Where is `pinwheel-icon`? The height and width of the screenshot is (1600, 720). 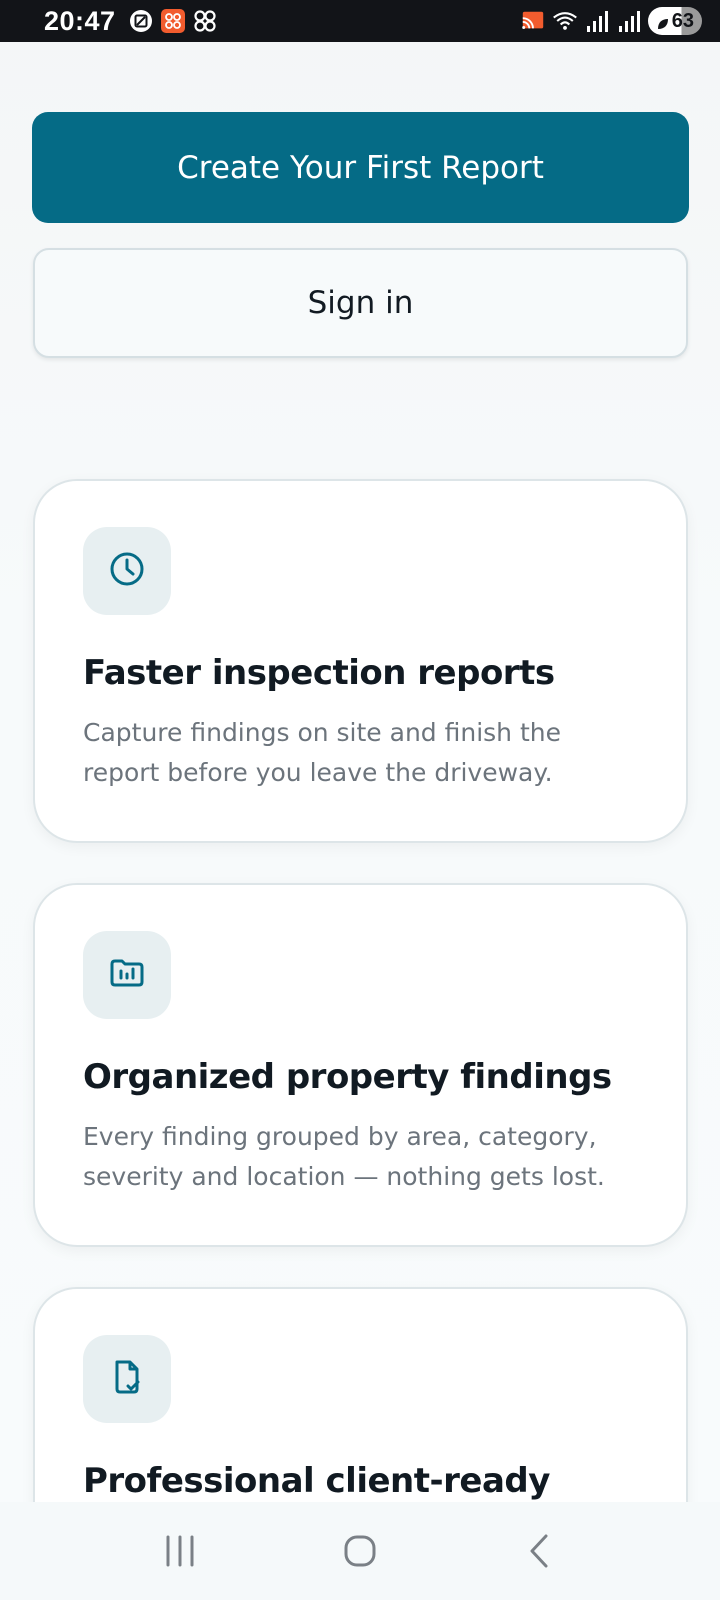
pinwheel-icon is located at coordinates (205, 21).